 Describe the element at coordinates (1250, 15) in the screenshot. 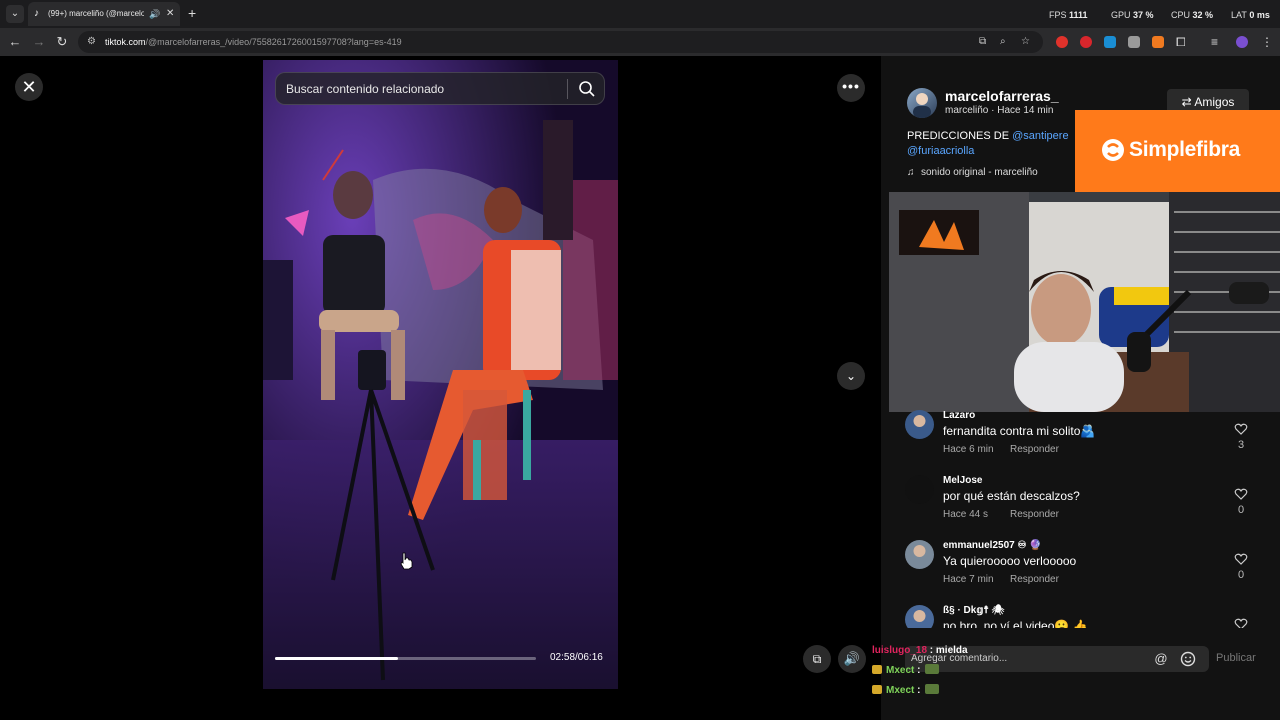

I see `latency-readout: LAT 0 ms` at that location.